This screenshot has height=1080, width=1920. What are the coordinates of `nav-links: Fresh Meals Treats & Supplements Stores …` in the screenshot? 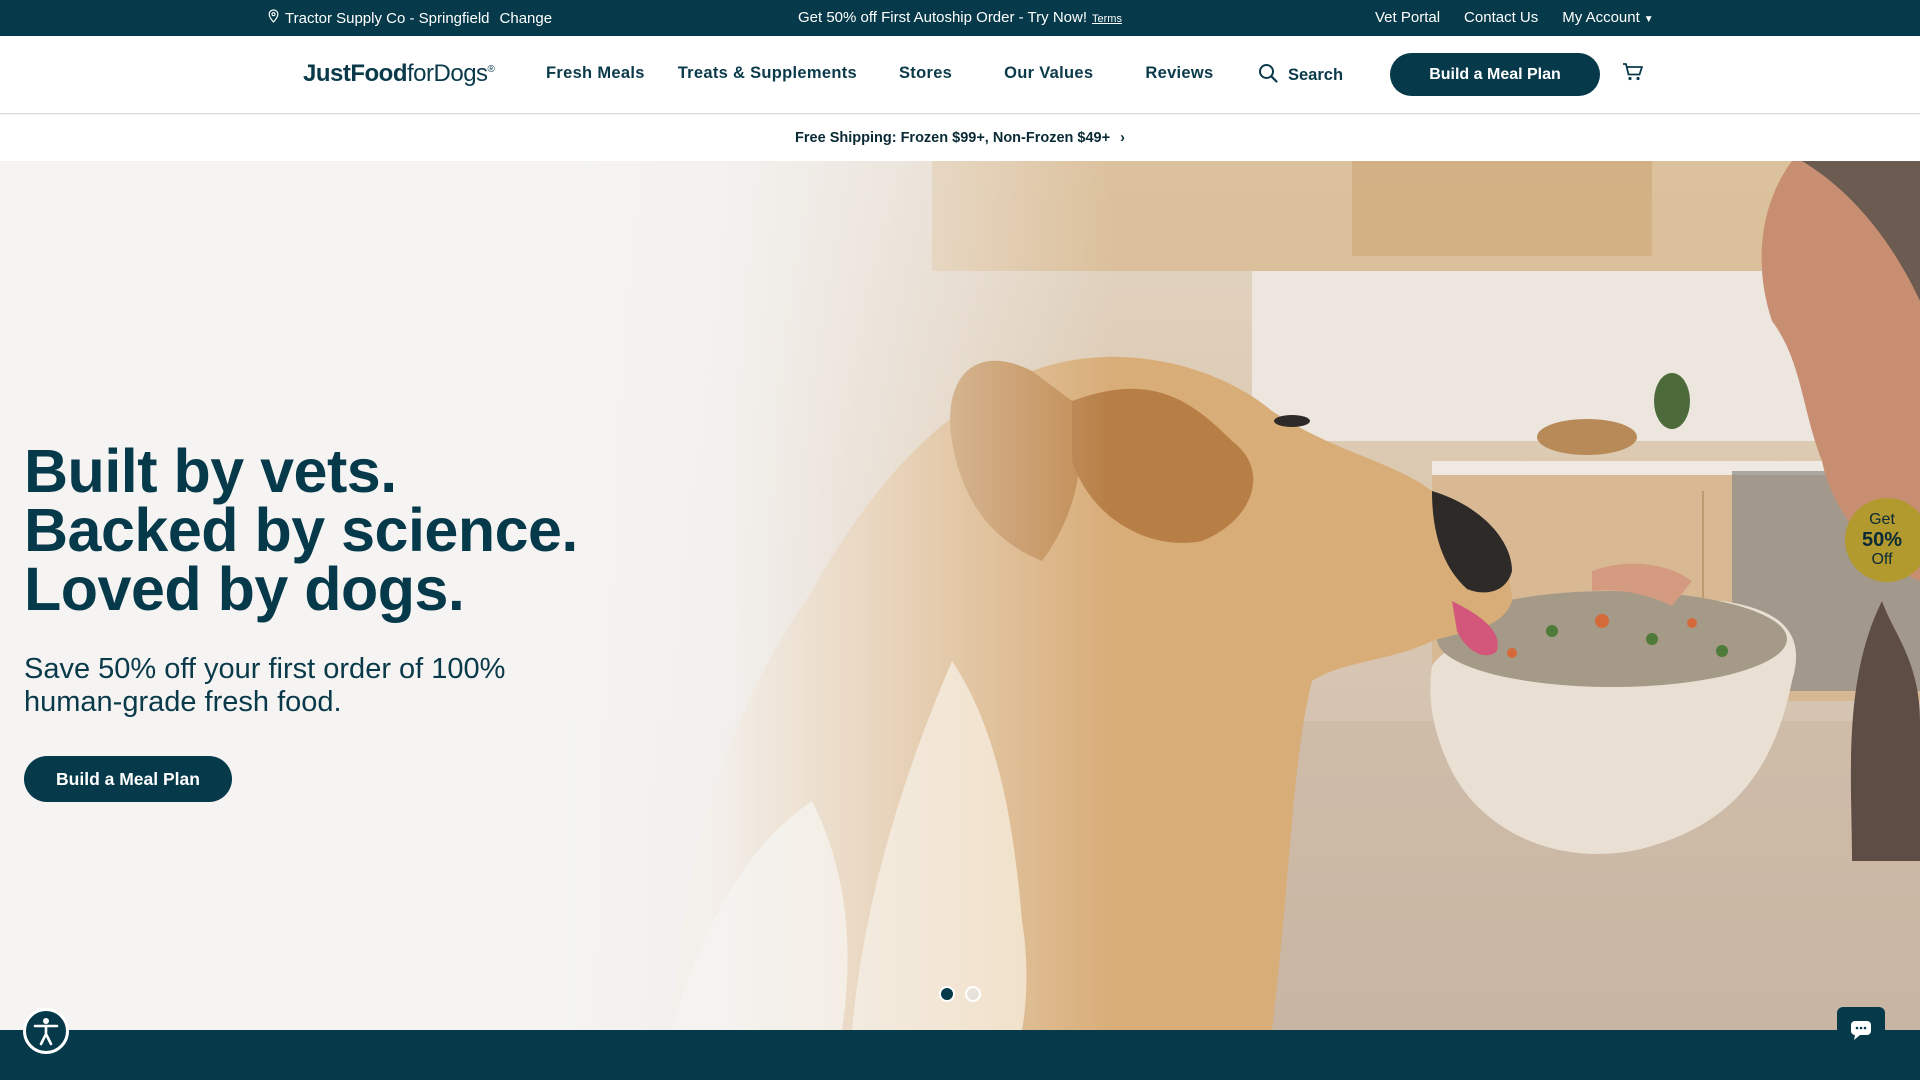 It's located at (896, 73).